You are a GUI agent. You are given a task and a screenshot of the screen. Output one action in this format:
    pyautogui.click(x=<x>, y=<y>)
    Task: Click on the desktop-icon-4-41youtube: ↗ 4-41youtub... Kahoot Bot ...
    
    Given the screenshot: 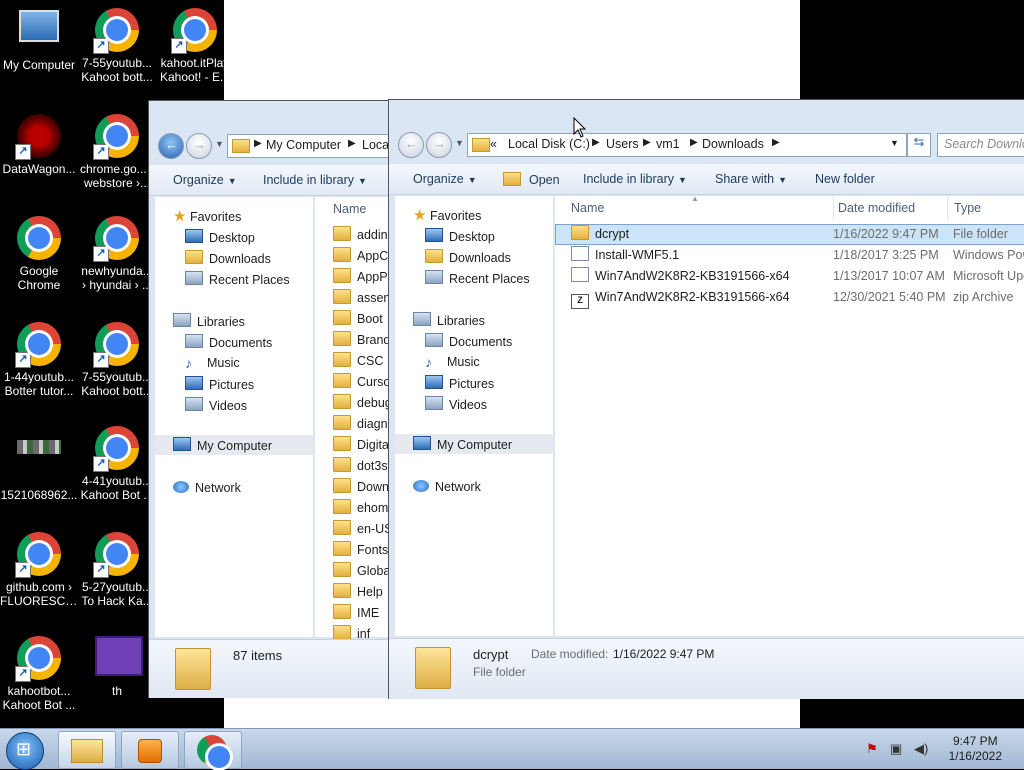 What is the action you would take?
    pyautogui.click(x=117, y=460)
    